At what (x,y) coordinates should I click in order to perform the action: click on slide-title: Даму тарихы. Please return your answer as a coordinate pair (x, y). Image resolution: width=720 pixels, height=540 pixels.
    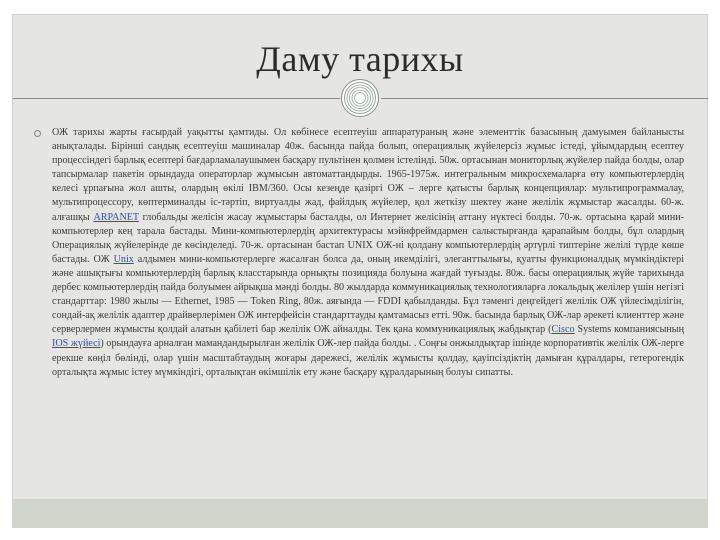
    Looking at the image, I should click on (360, 59).